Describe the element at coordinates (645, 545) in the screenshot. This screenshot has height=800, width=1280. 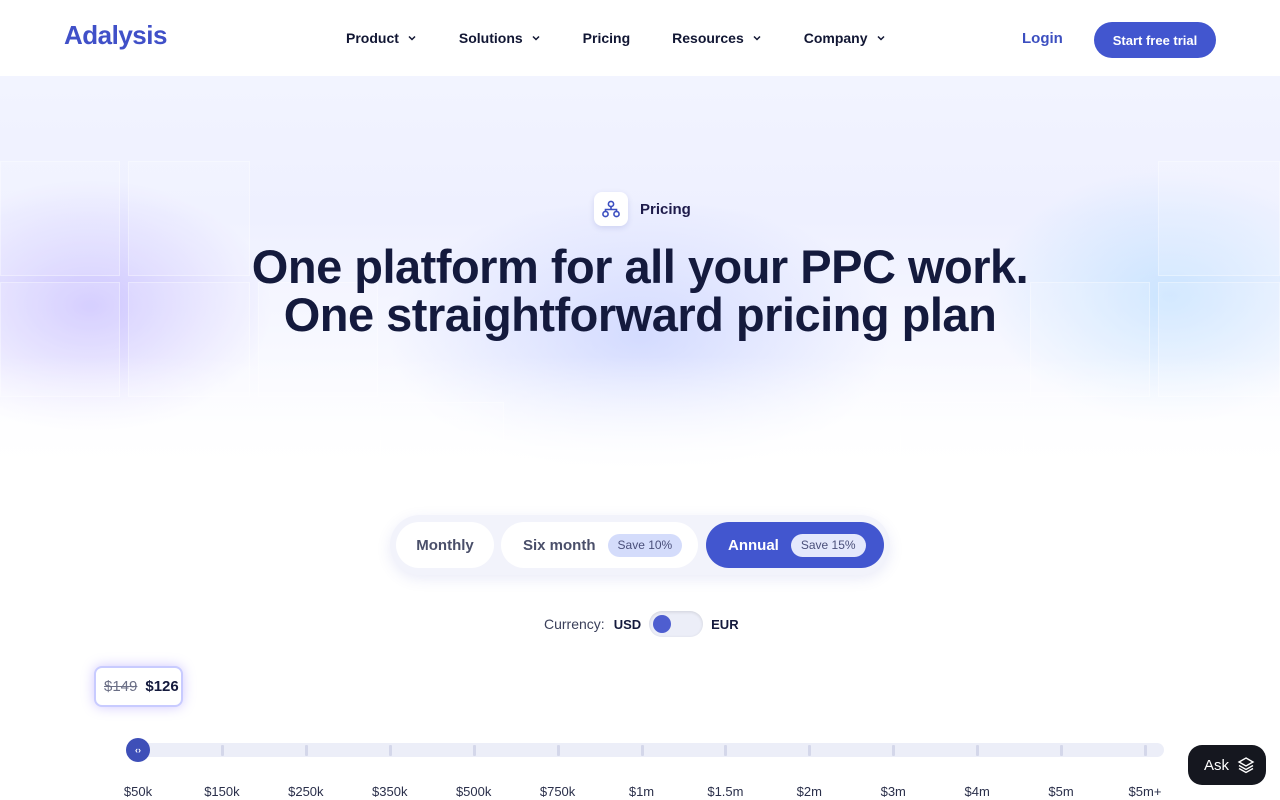
I see `discount-badge: Save 10%` at that location.